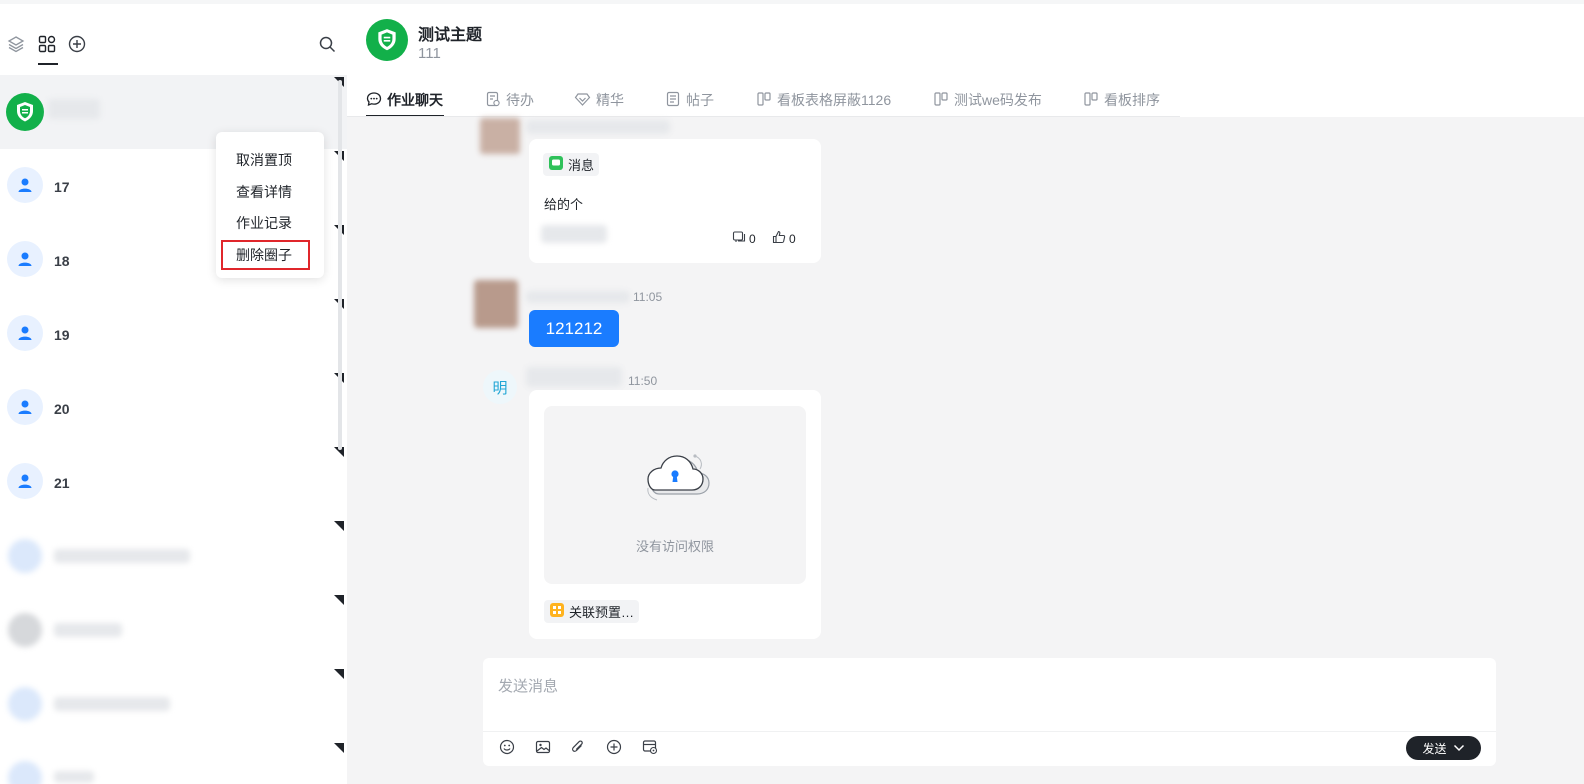  Describe the element at coordinates (676, 477) in the screenshot. I see `locked-cloud-icon` at that location.